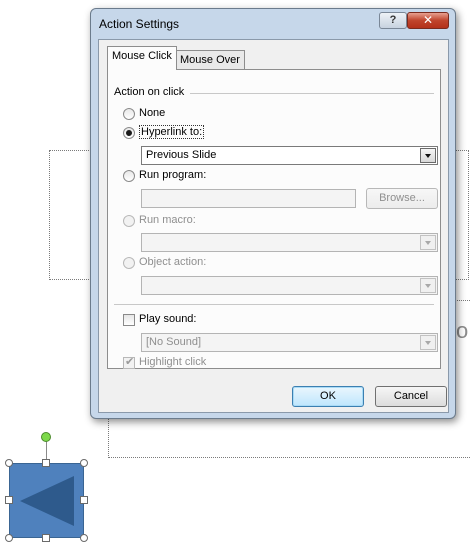 The height and width of the screenshot is (550, 471). I want to click on action-button-back-shape, so click(46, 500).